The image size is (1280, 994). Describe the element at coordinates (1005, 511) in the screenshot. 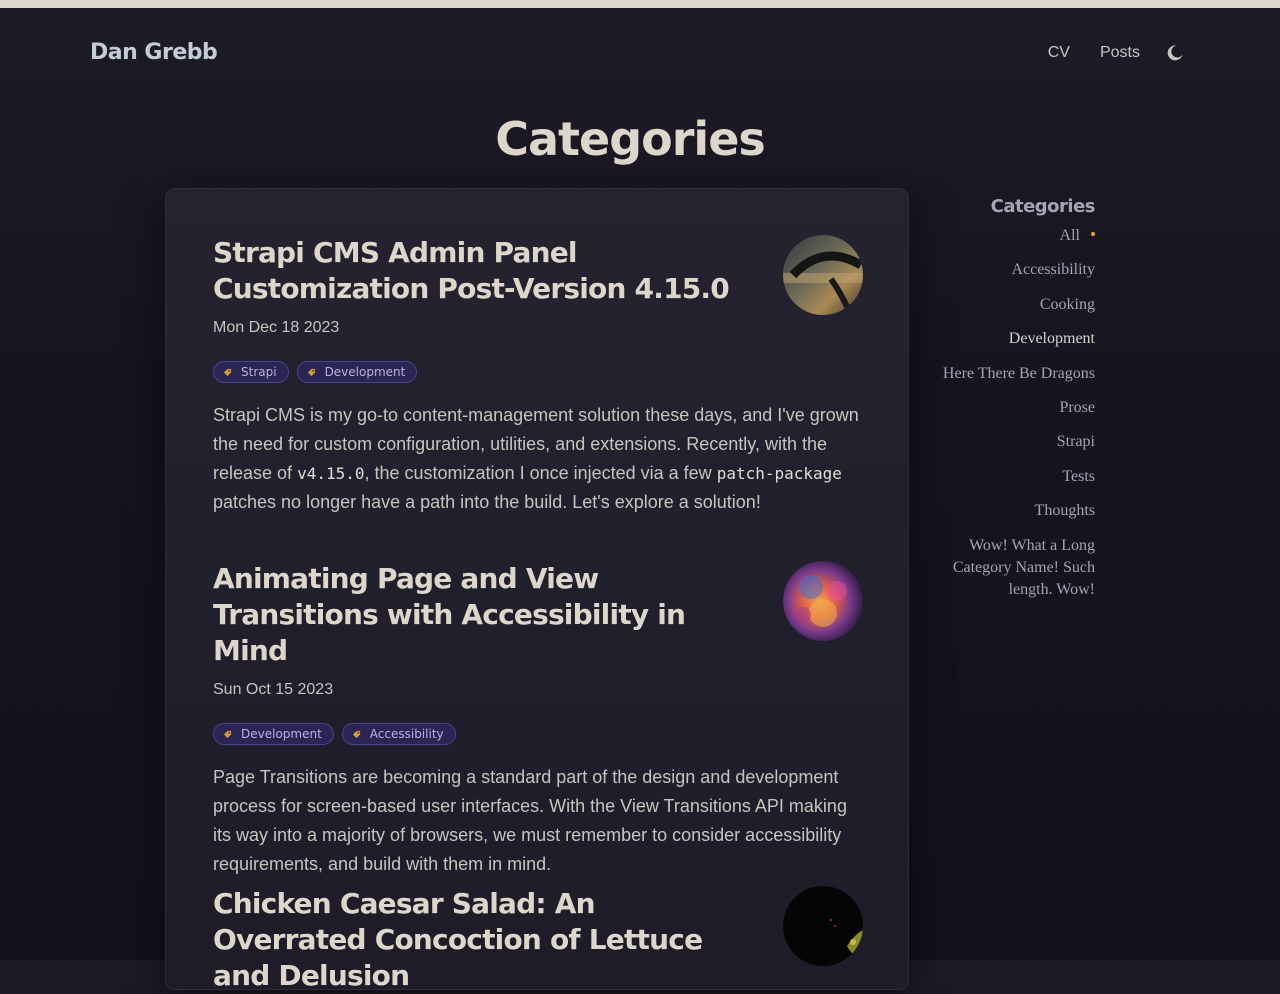

I see `category-link-thoughts: Thoughts` at that location.